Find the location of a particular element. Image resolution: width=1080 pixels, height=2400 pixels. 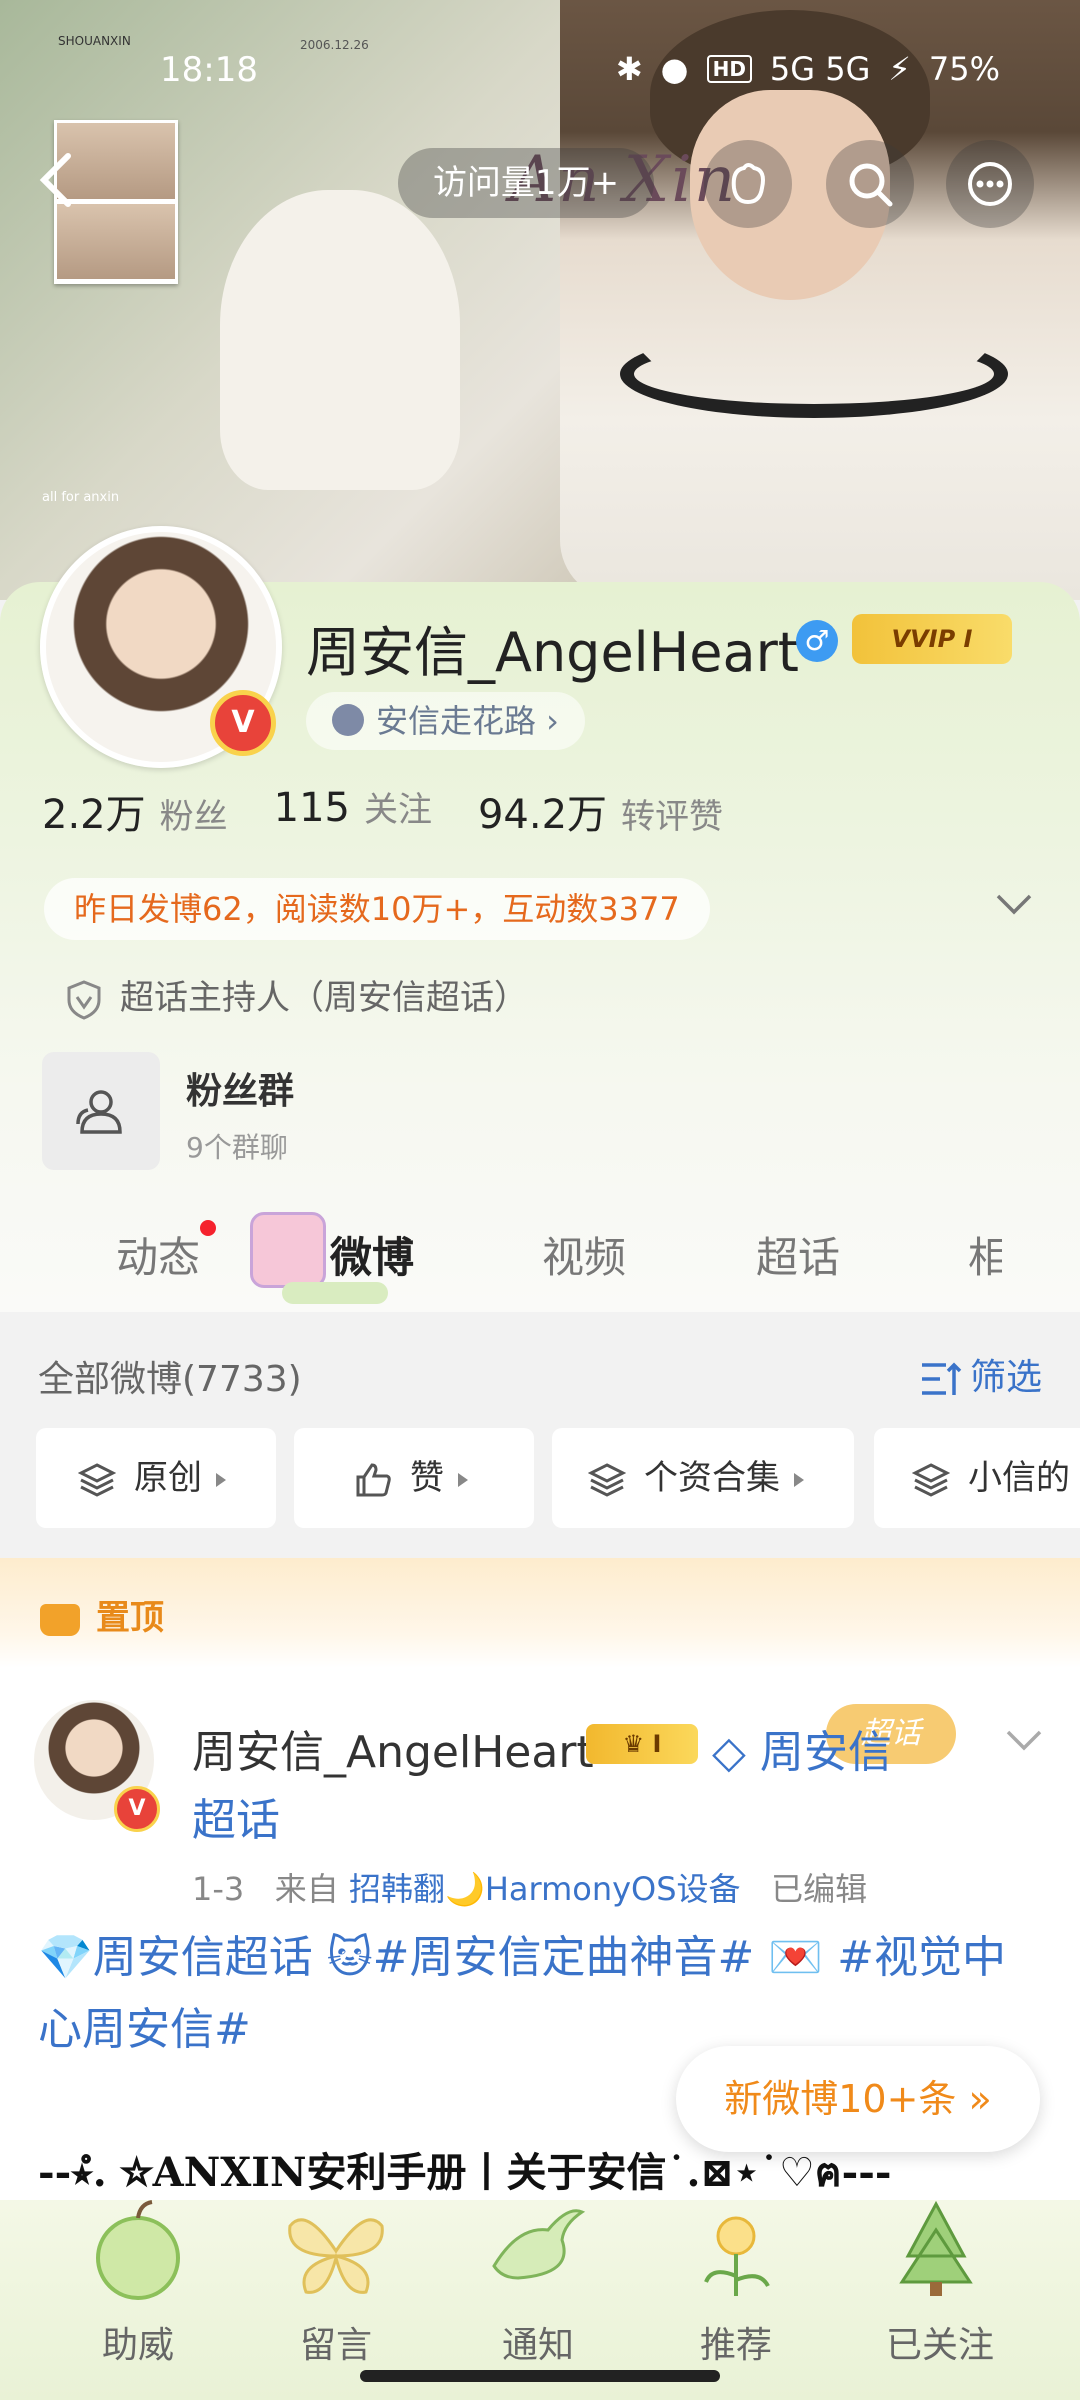

apple-icon is located at coordinates (138, 2251).